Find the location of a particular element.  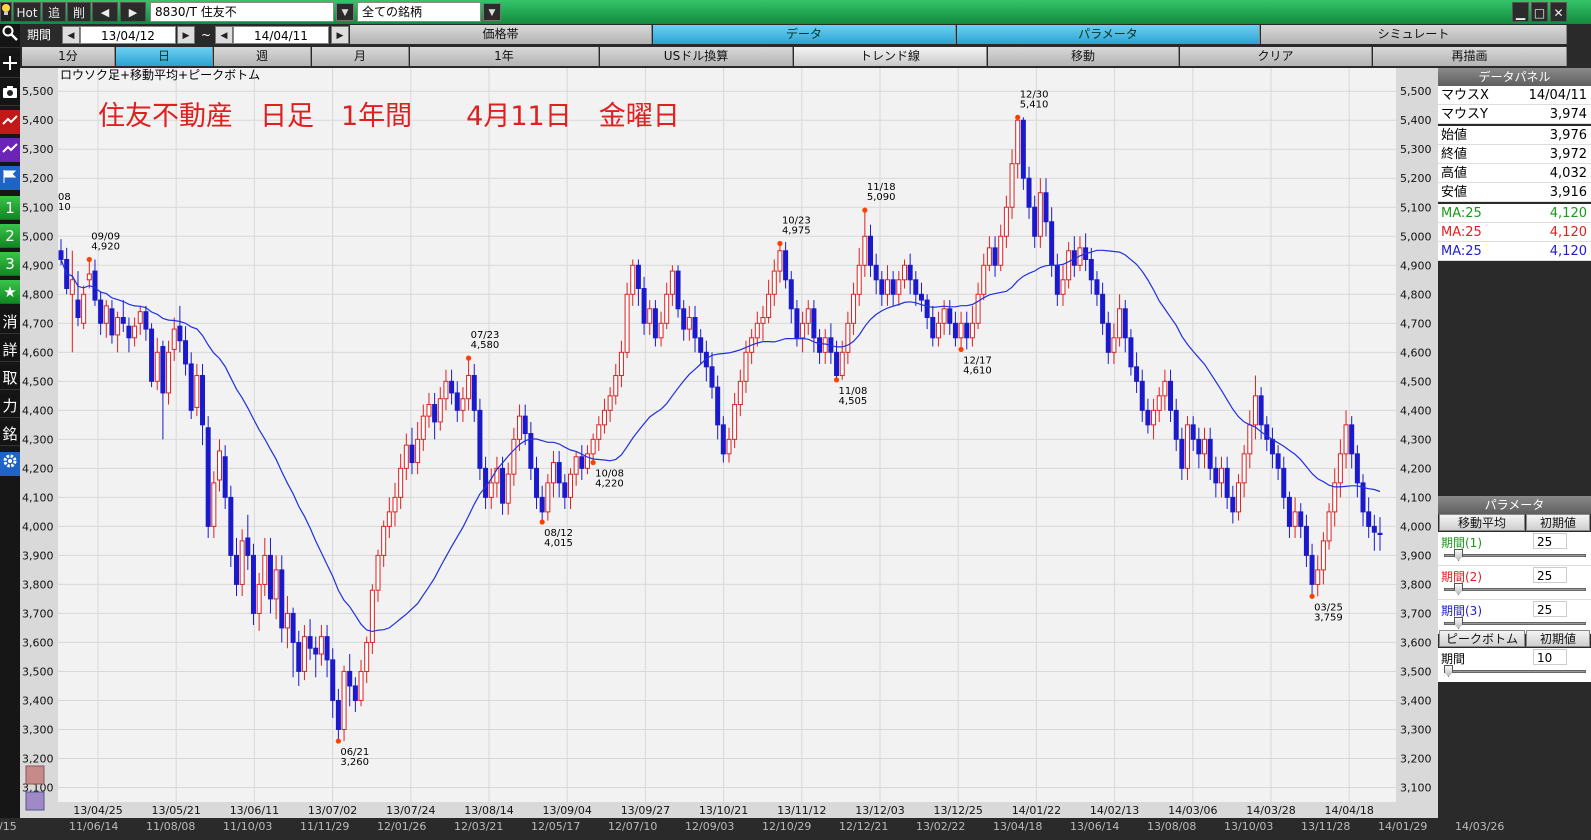

ma-row-key: MA:25 is located at coordinates (1461, 232).